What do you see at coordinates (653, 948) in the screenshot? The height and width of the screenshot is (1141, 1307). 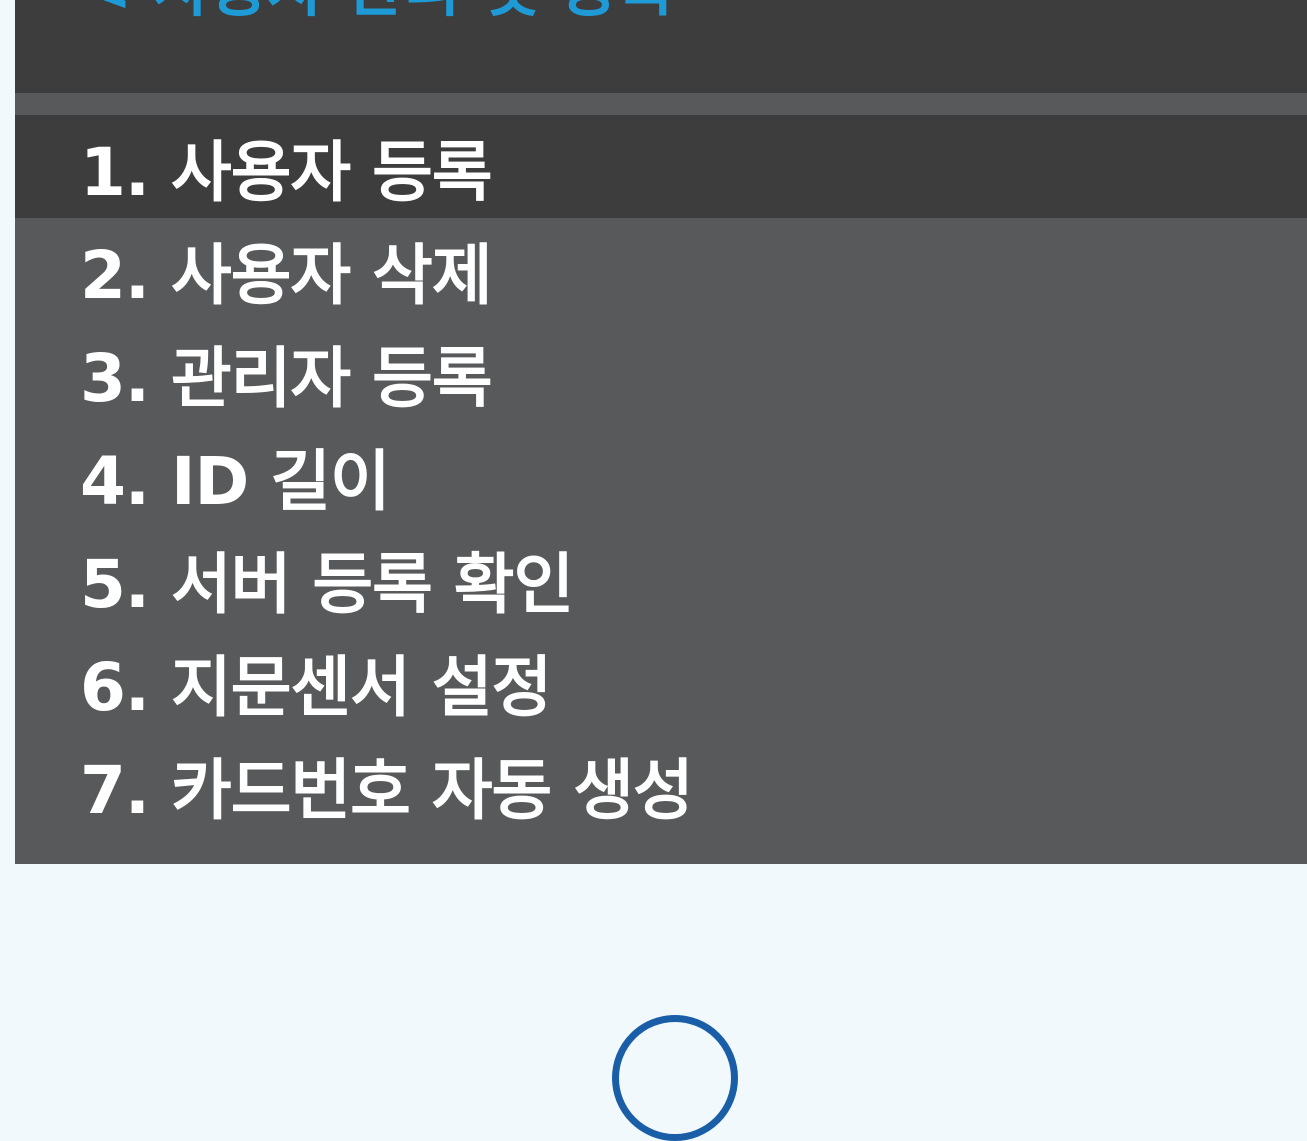 I see `device-bezel` at bounding box center [653, 948].